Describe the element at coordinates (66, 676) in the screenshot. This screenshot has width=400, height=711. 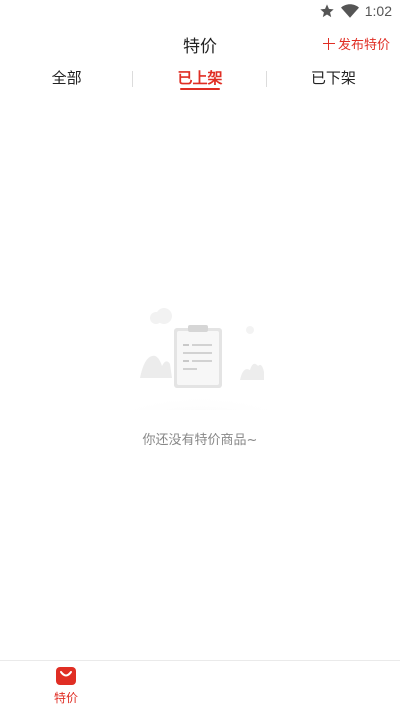
I see `shopping-bag-icon` at that location.